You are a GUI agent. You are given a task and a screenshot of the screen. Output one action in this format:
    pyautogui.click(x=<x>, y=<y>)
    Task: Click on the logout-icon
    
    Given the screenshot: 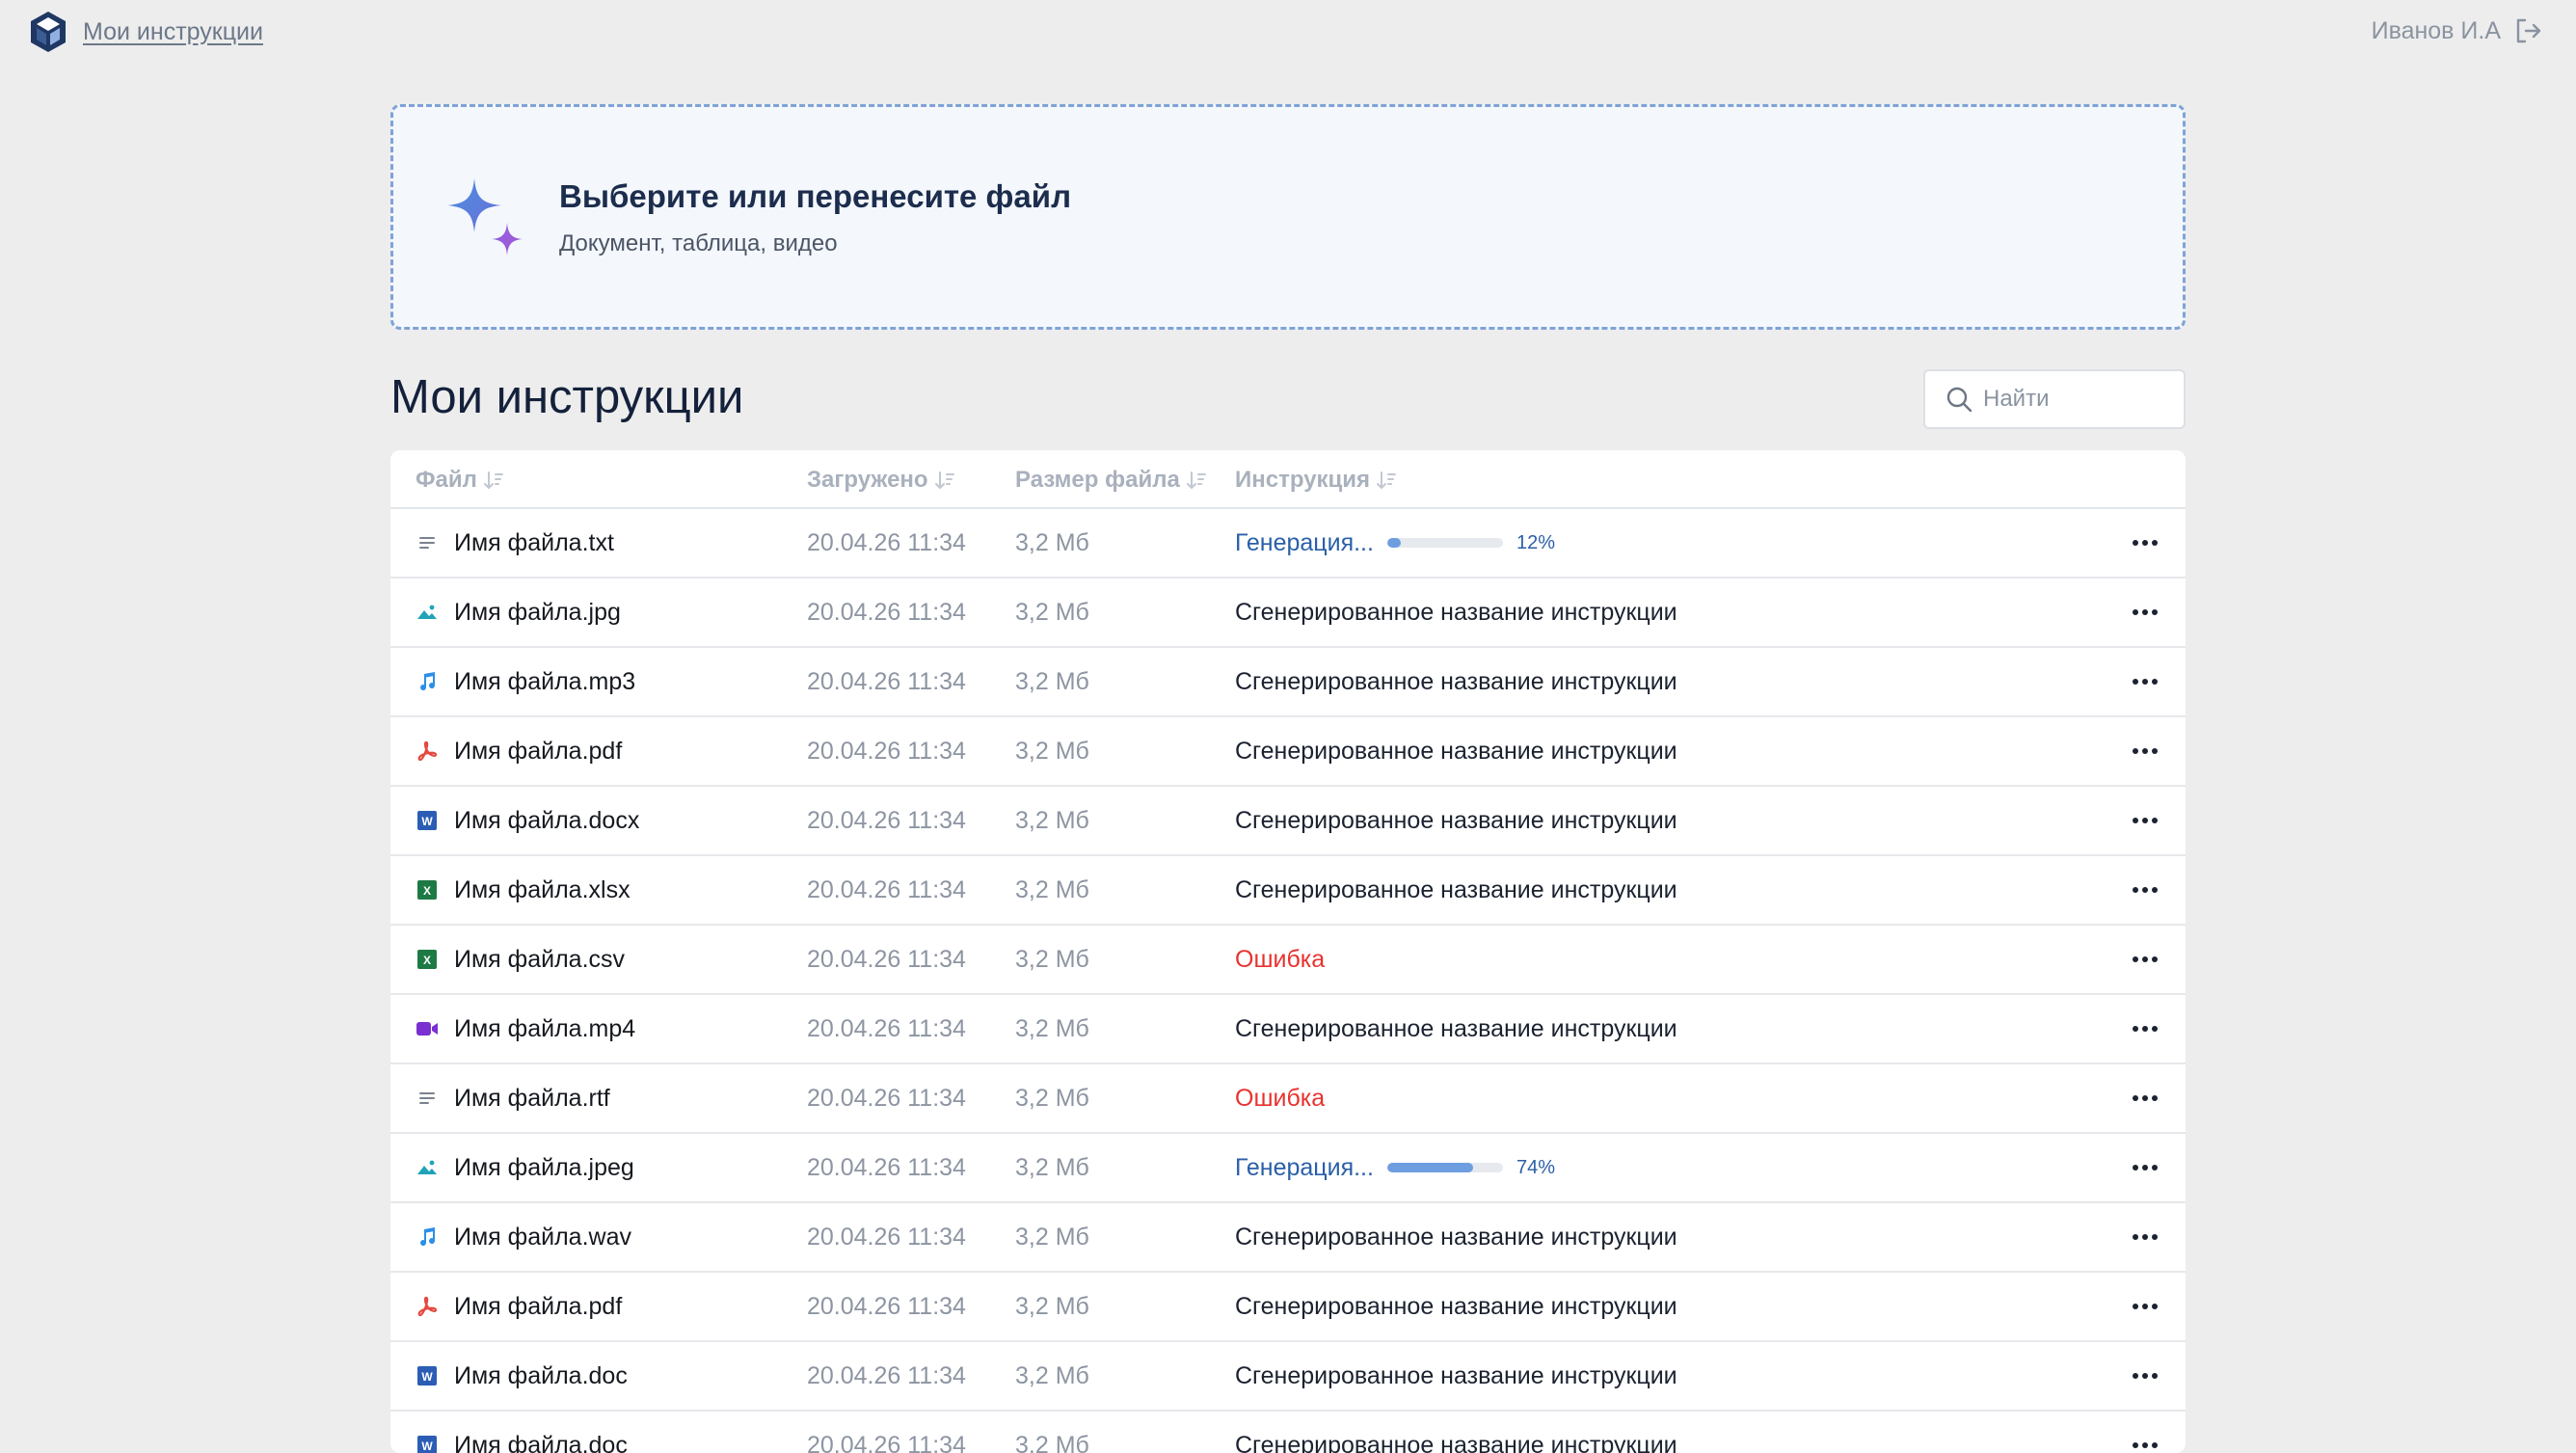 What is the action you would take?
    pyautogui.click(x=2528, y=30)
    